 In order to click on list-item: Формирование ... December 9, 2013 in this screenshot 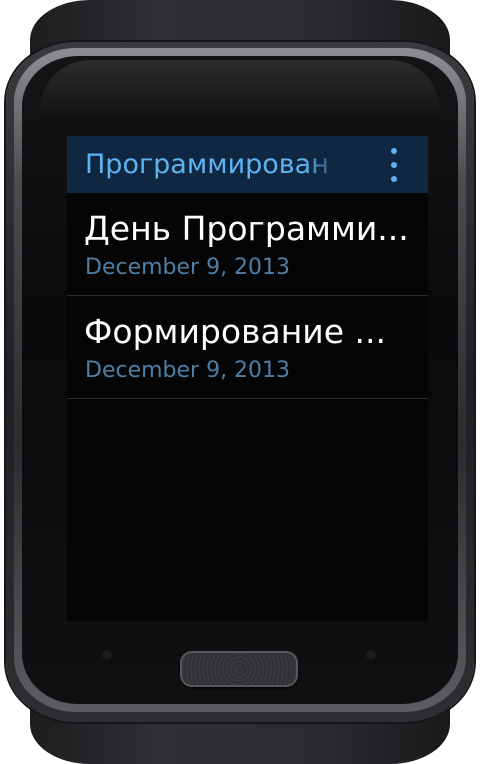, I will do `click(247, 347)`.